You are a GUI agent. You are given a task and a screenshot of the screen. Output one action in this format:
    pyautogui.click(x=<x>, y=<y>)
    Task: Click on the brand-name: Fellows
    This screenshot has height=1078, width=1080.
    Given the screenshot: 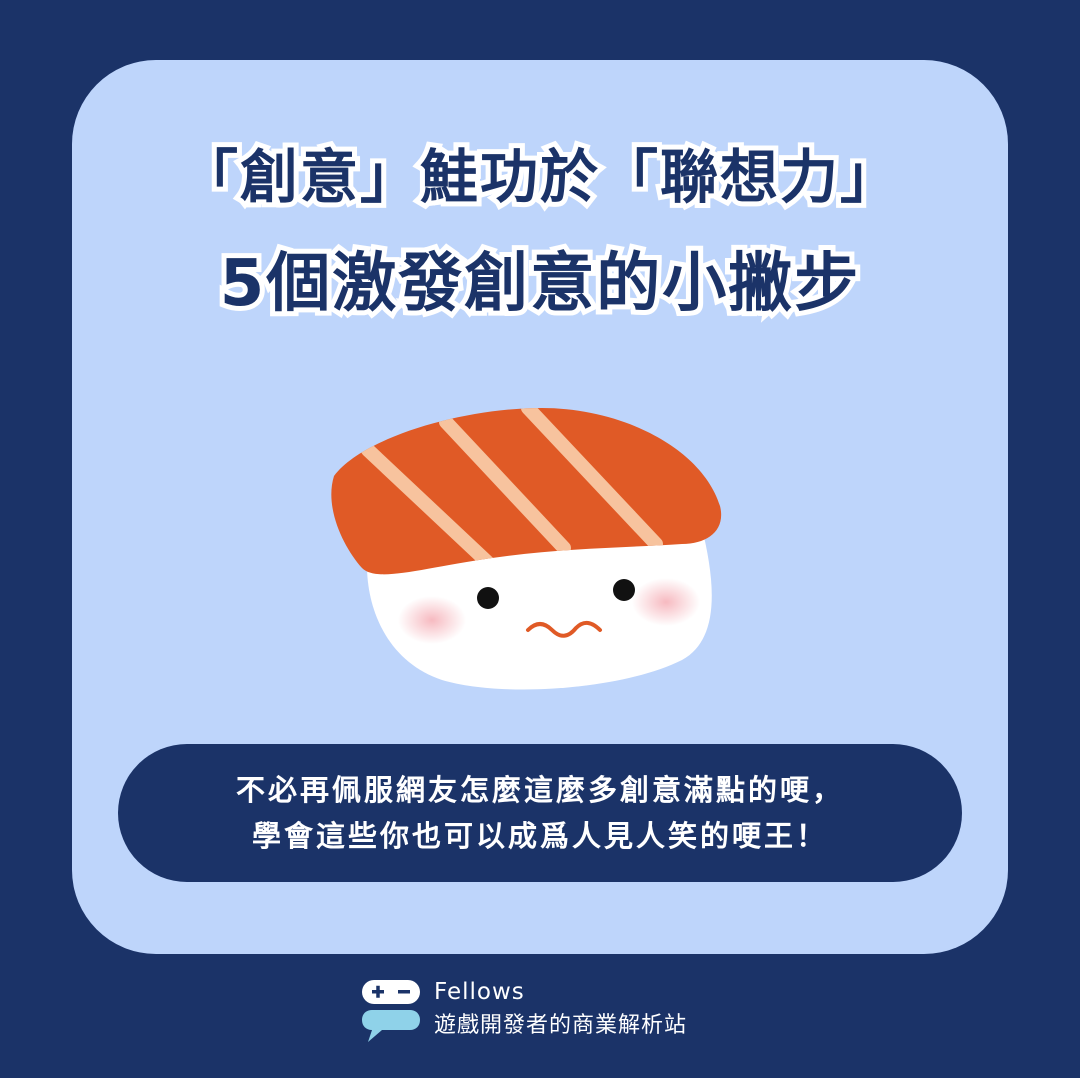 What is the action you would take?
    pyautogui.click(x=479, y=992)
    